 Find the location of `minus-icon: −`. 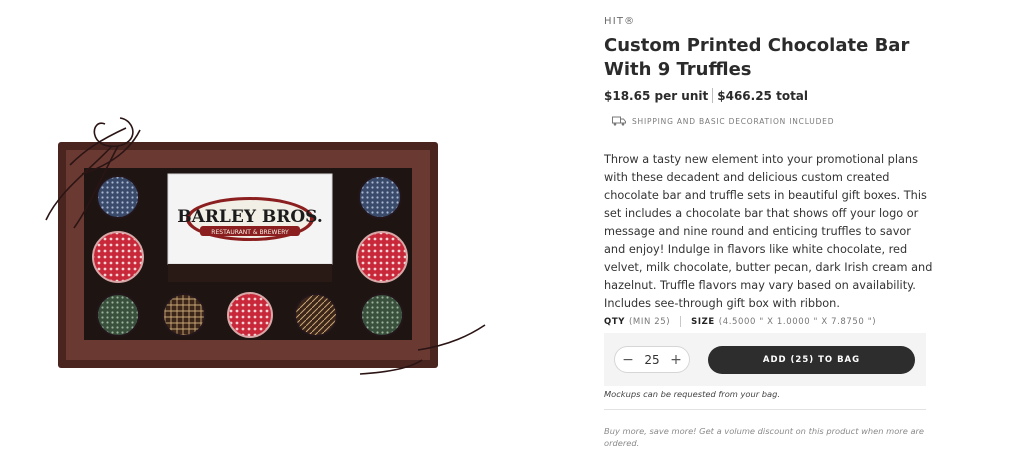

minus-icon: − is located at coordinates (628, 360).